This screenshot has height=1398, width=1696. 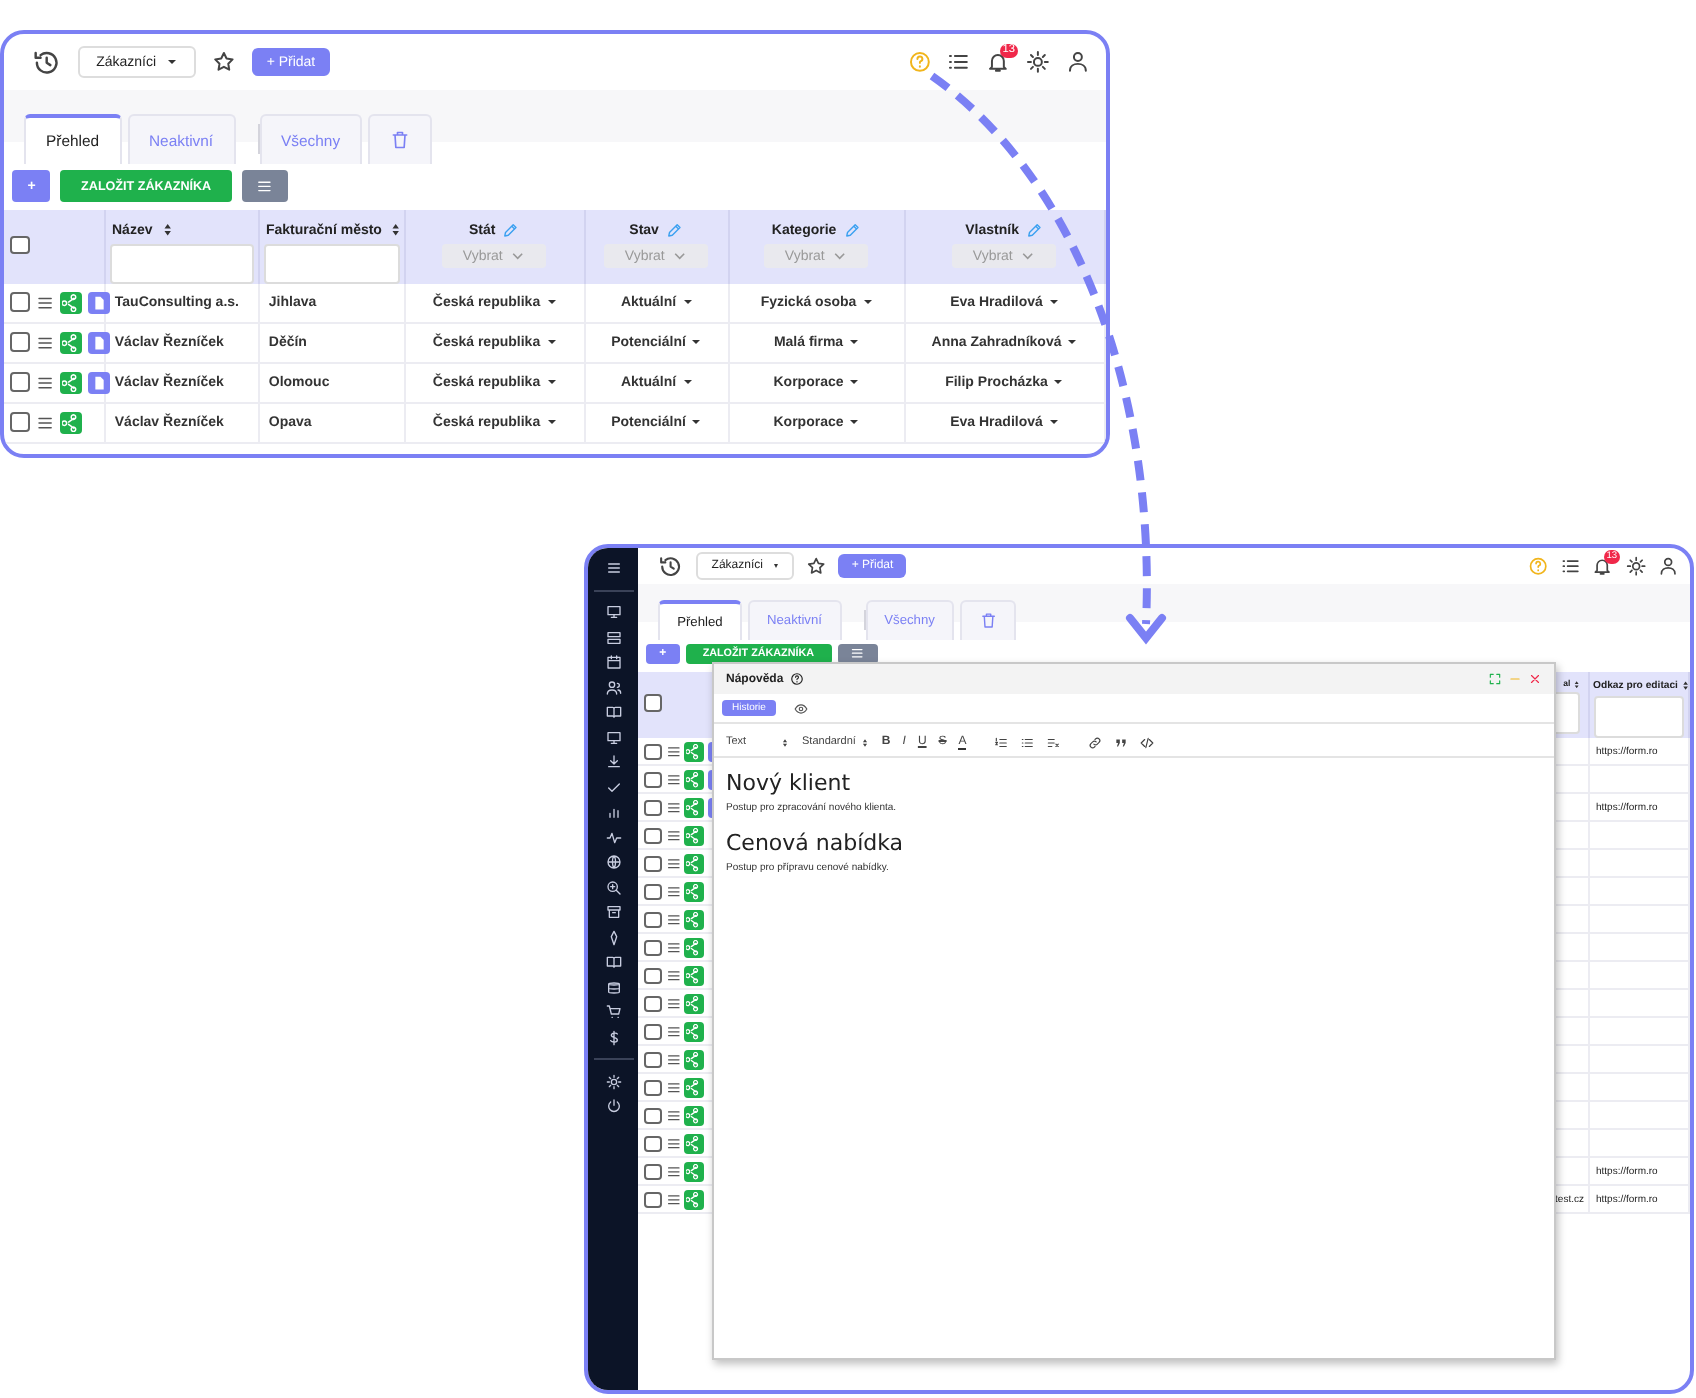 I want to click on close-icon, so click(x=1535, y=679).